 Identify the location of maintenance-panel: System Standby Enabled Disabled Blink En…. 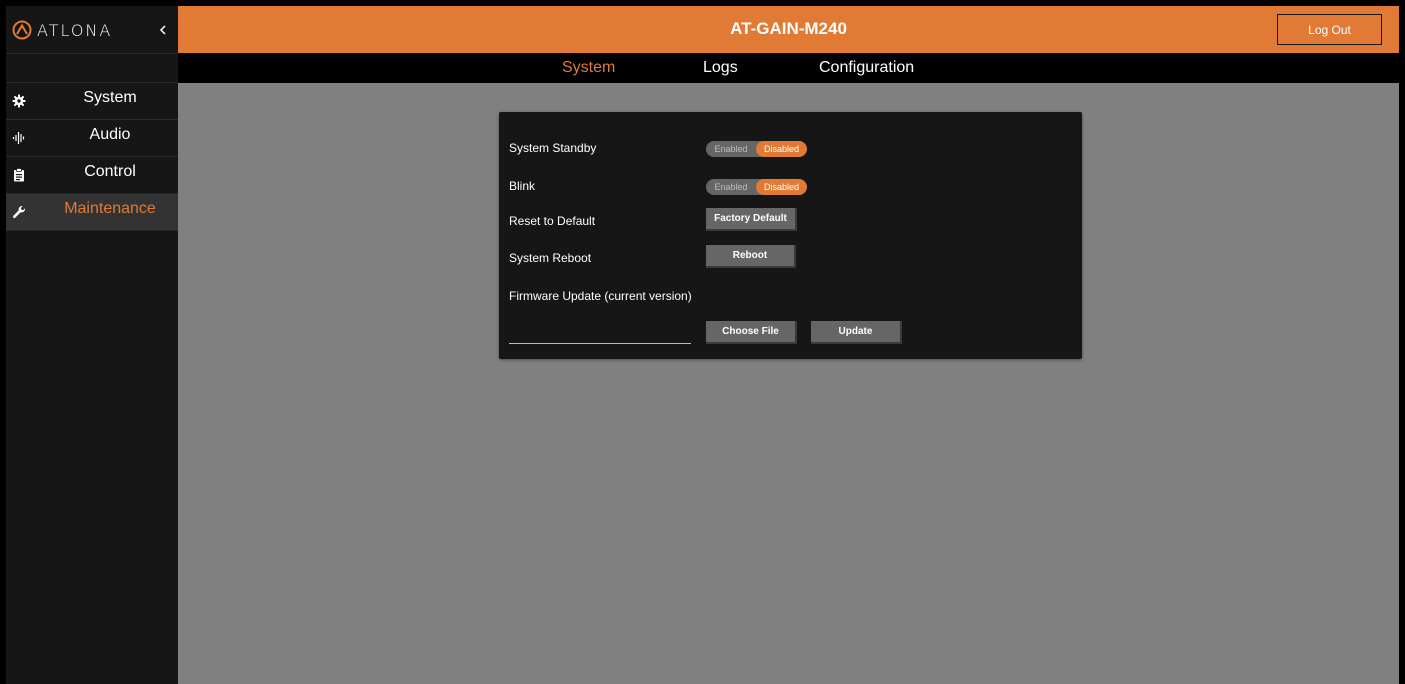
(790, 235).